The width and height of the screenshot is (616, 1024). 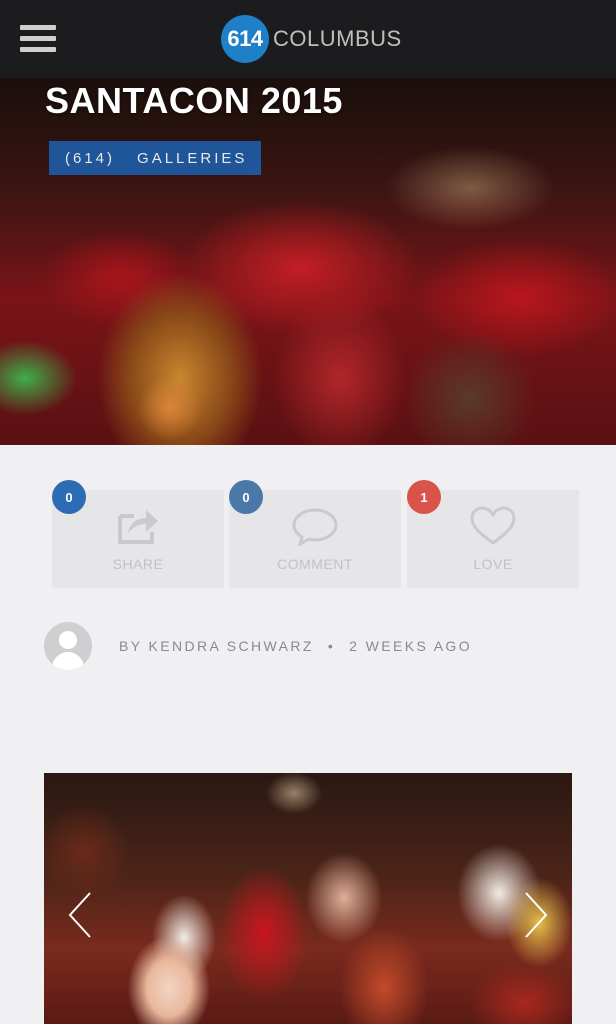 I want to click on share-icon, so click(x=138, y=527).